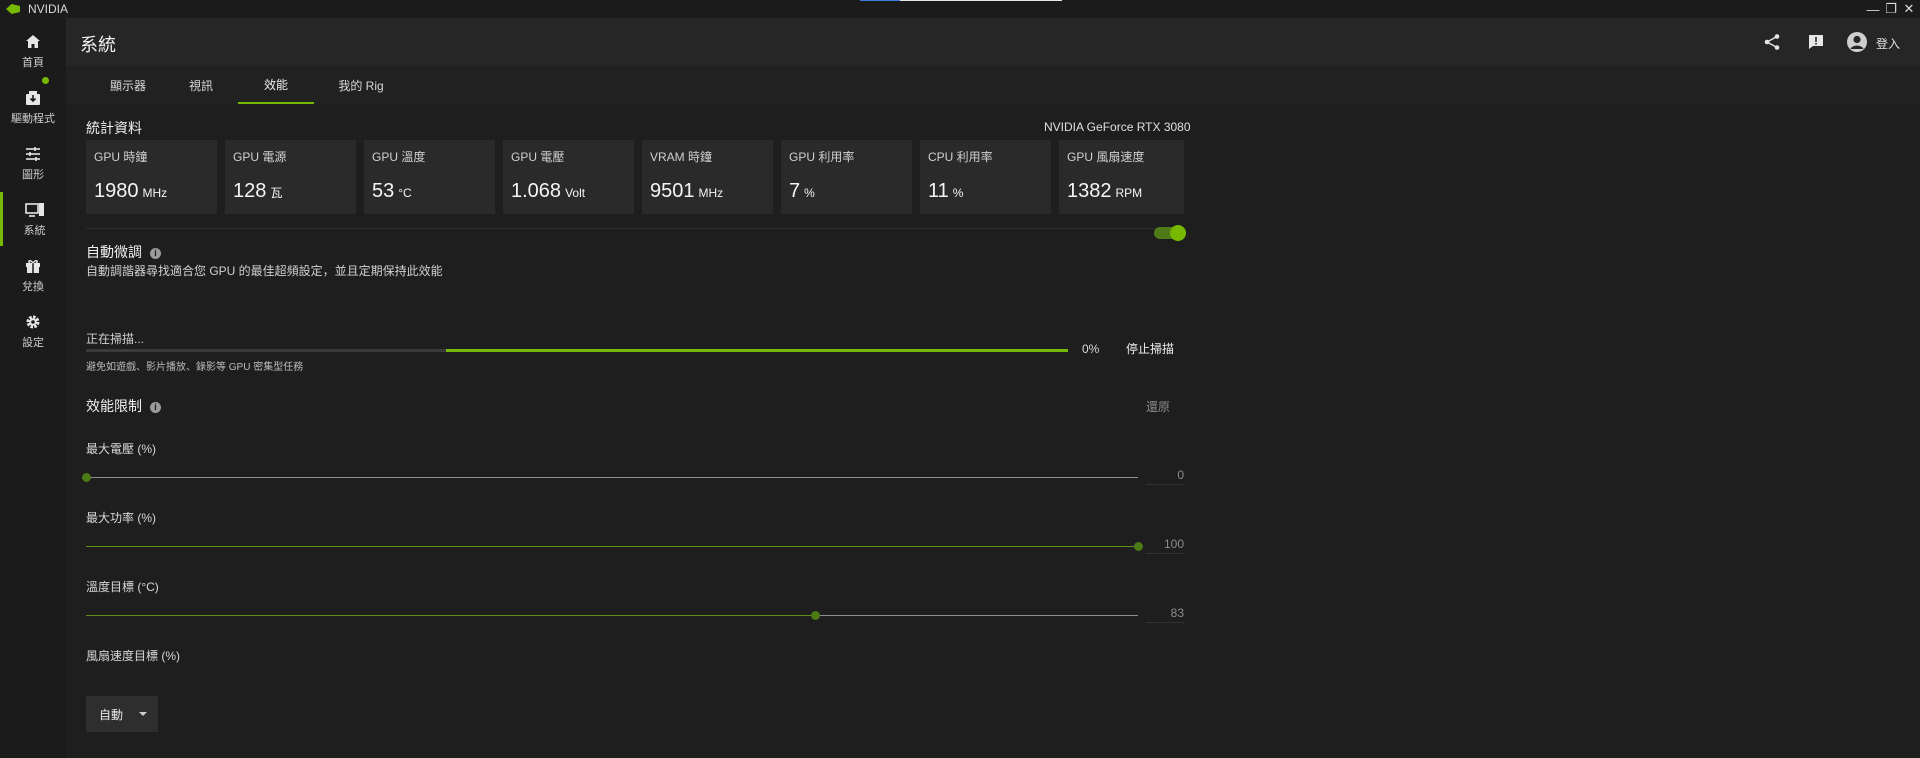 The height and width of the screenshot is (758, 1920). Describe the element at coordinates (45, 80) in the screenshot. I see `update-badge-icon` at that location.